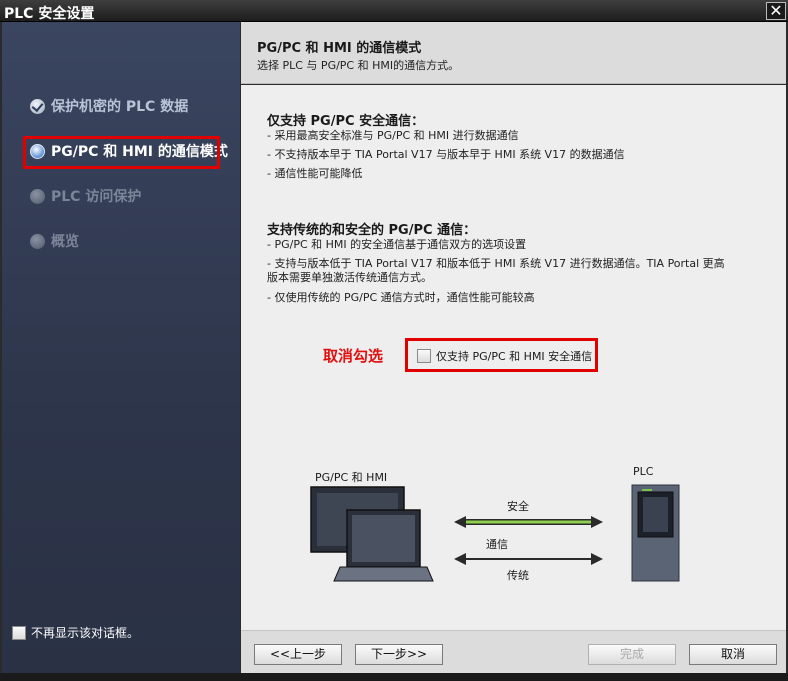 The width and height of the screenshot is (788, 681). What do you see at coordinates (353, 356) in the screenshot?
I see `annotation-uncheck: 取消勾选` at bounding box center [353, 356].